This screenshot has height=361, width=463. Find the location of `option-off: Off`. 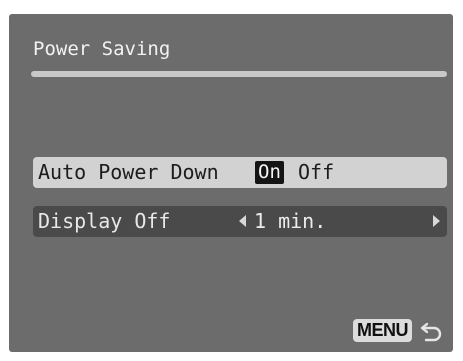

option-off: Off is located at coordinates (316, 172).